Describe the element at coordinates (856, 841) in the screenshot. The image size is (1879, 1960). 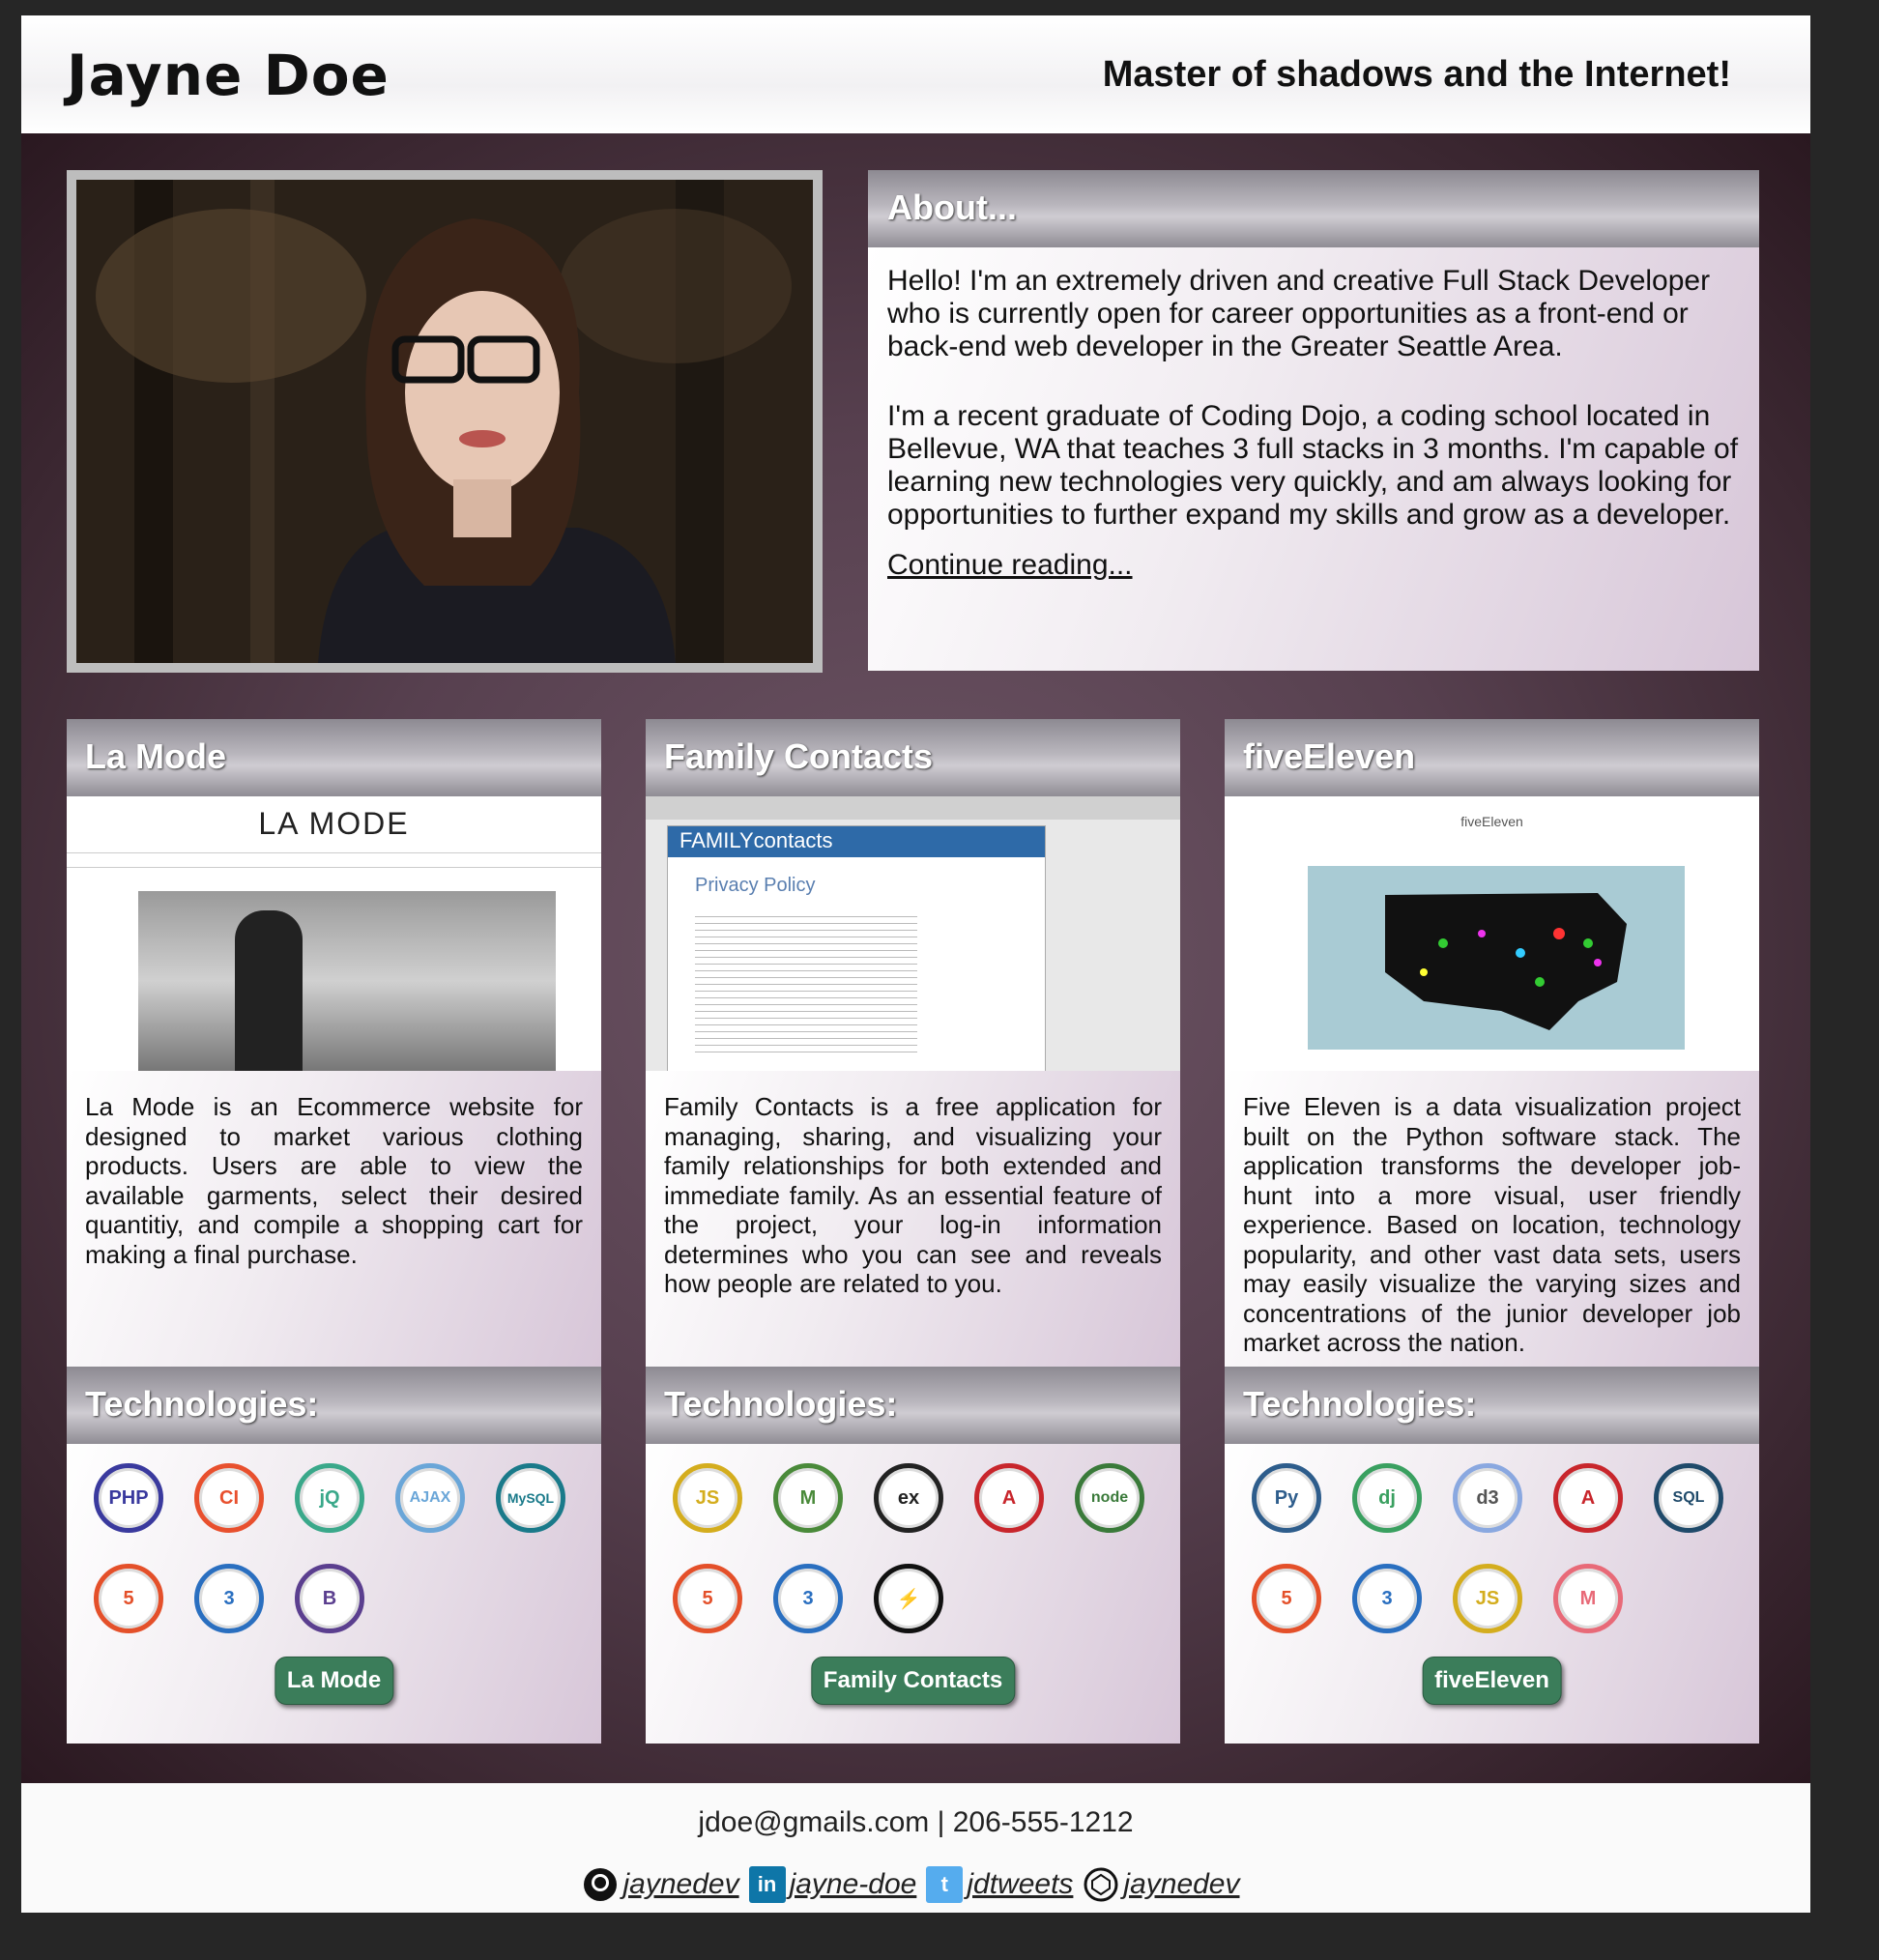
I see `screenshot-heading: FAMILYcontacts` at that location.